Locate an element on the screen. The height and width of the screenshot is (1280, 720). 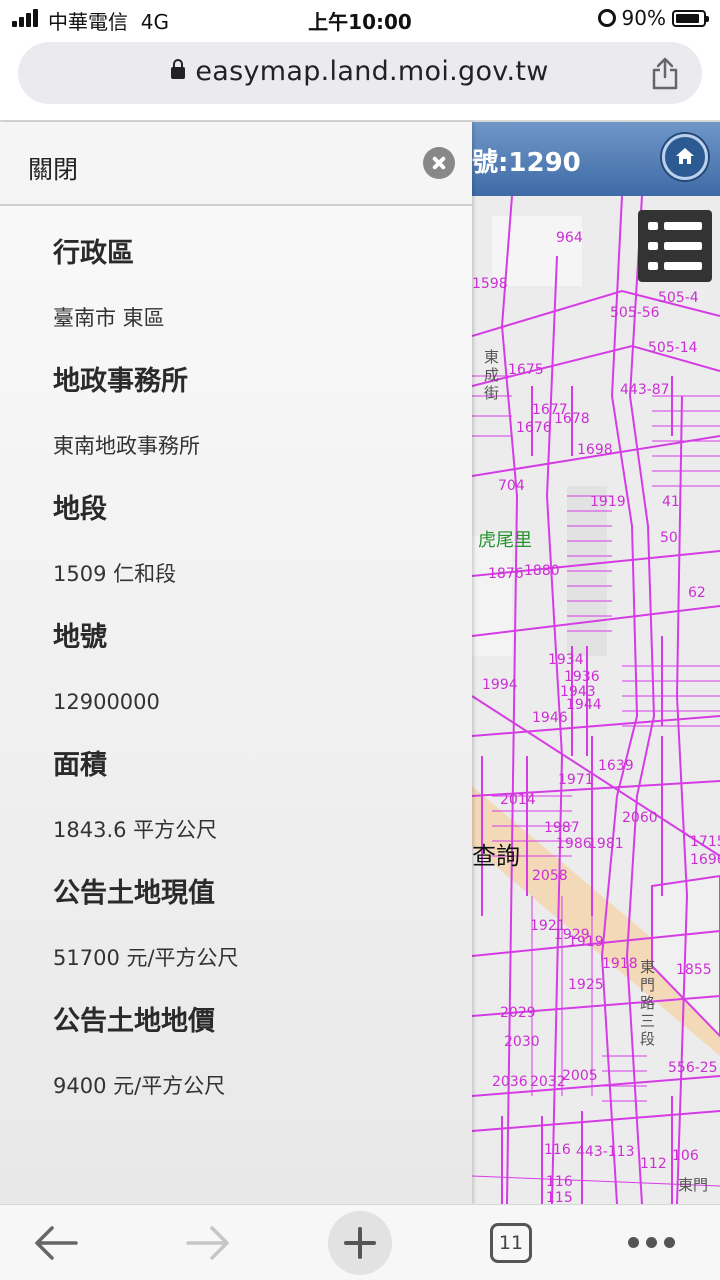
map-header-title: 號:1290 is located at coordinates (526, 163).